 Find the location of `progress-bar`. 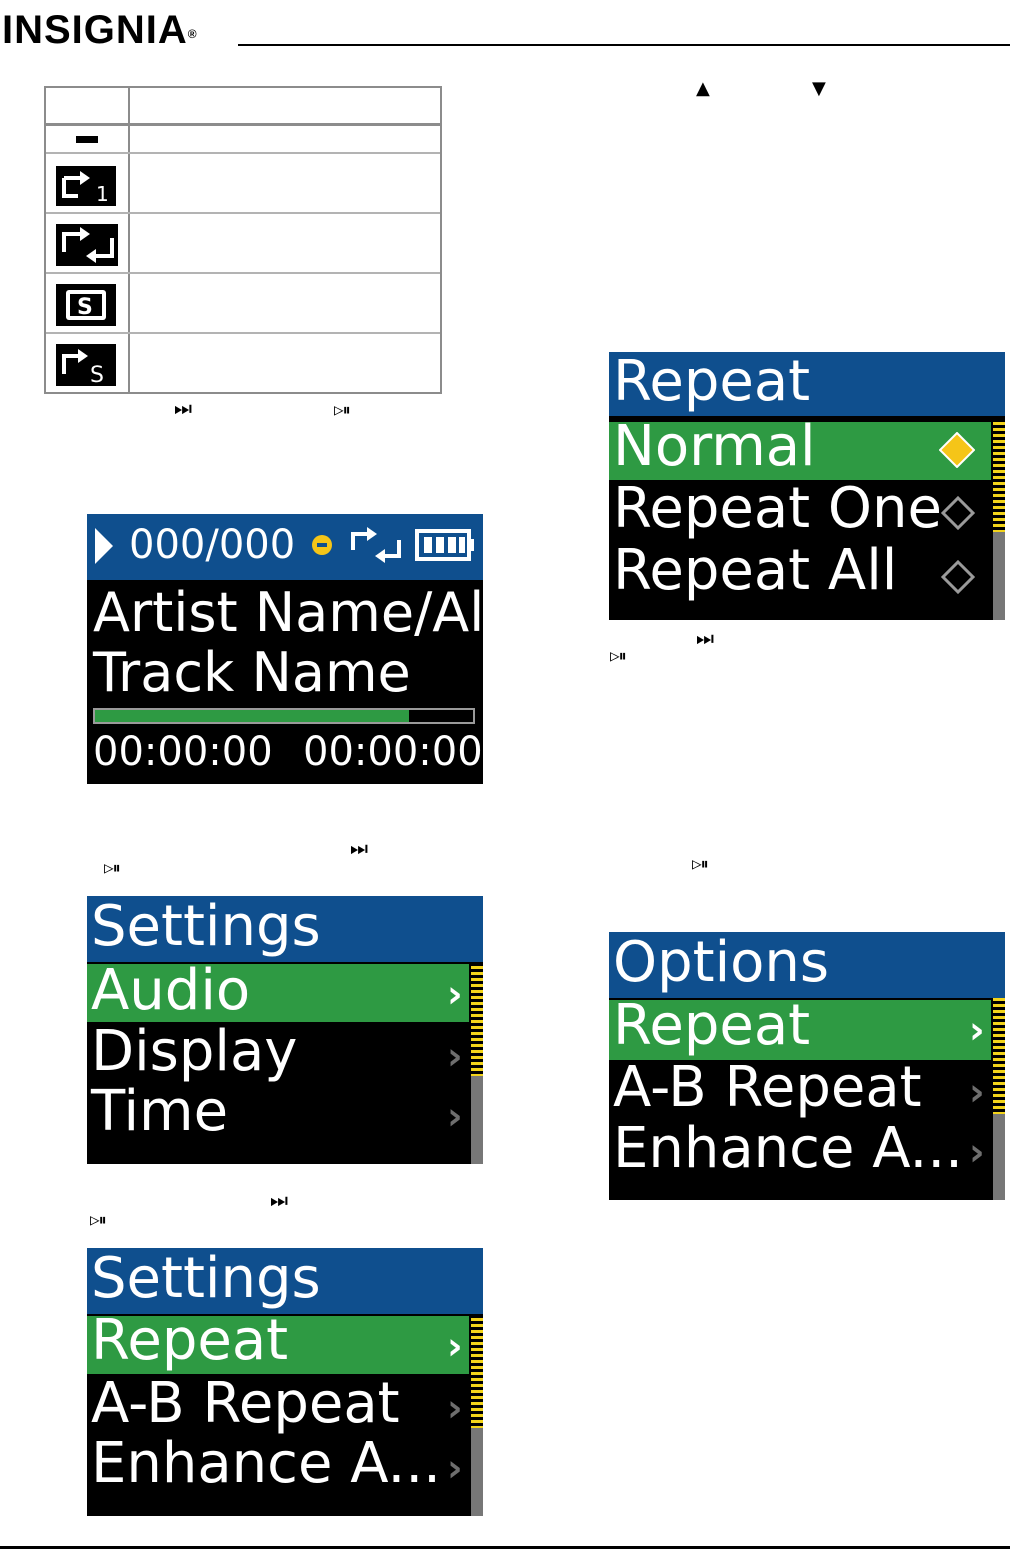

progress-bar is located at coordinates (284, 716).